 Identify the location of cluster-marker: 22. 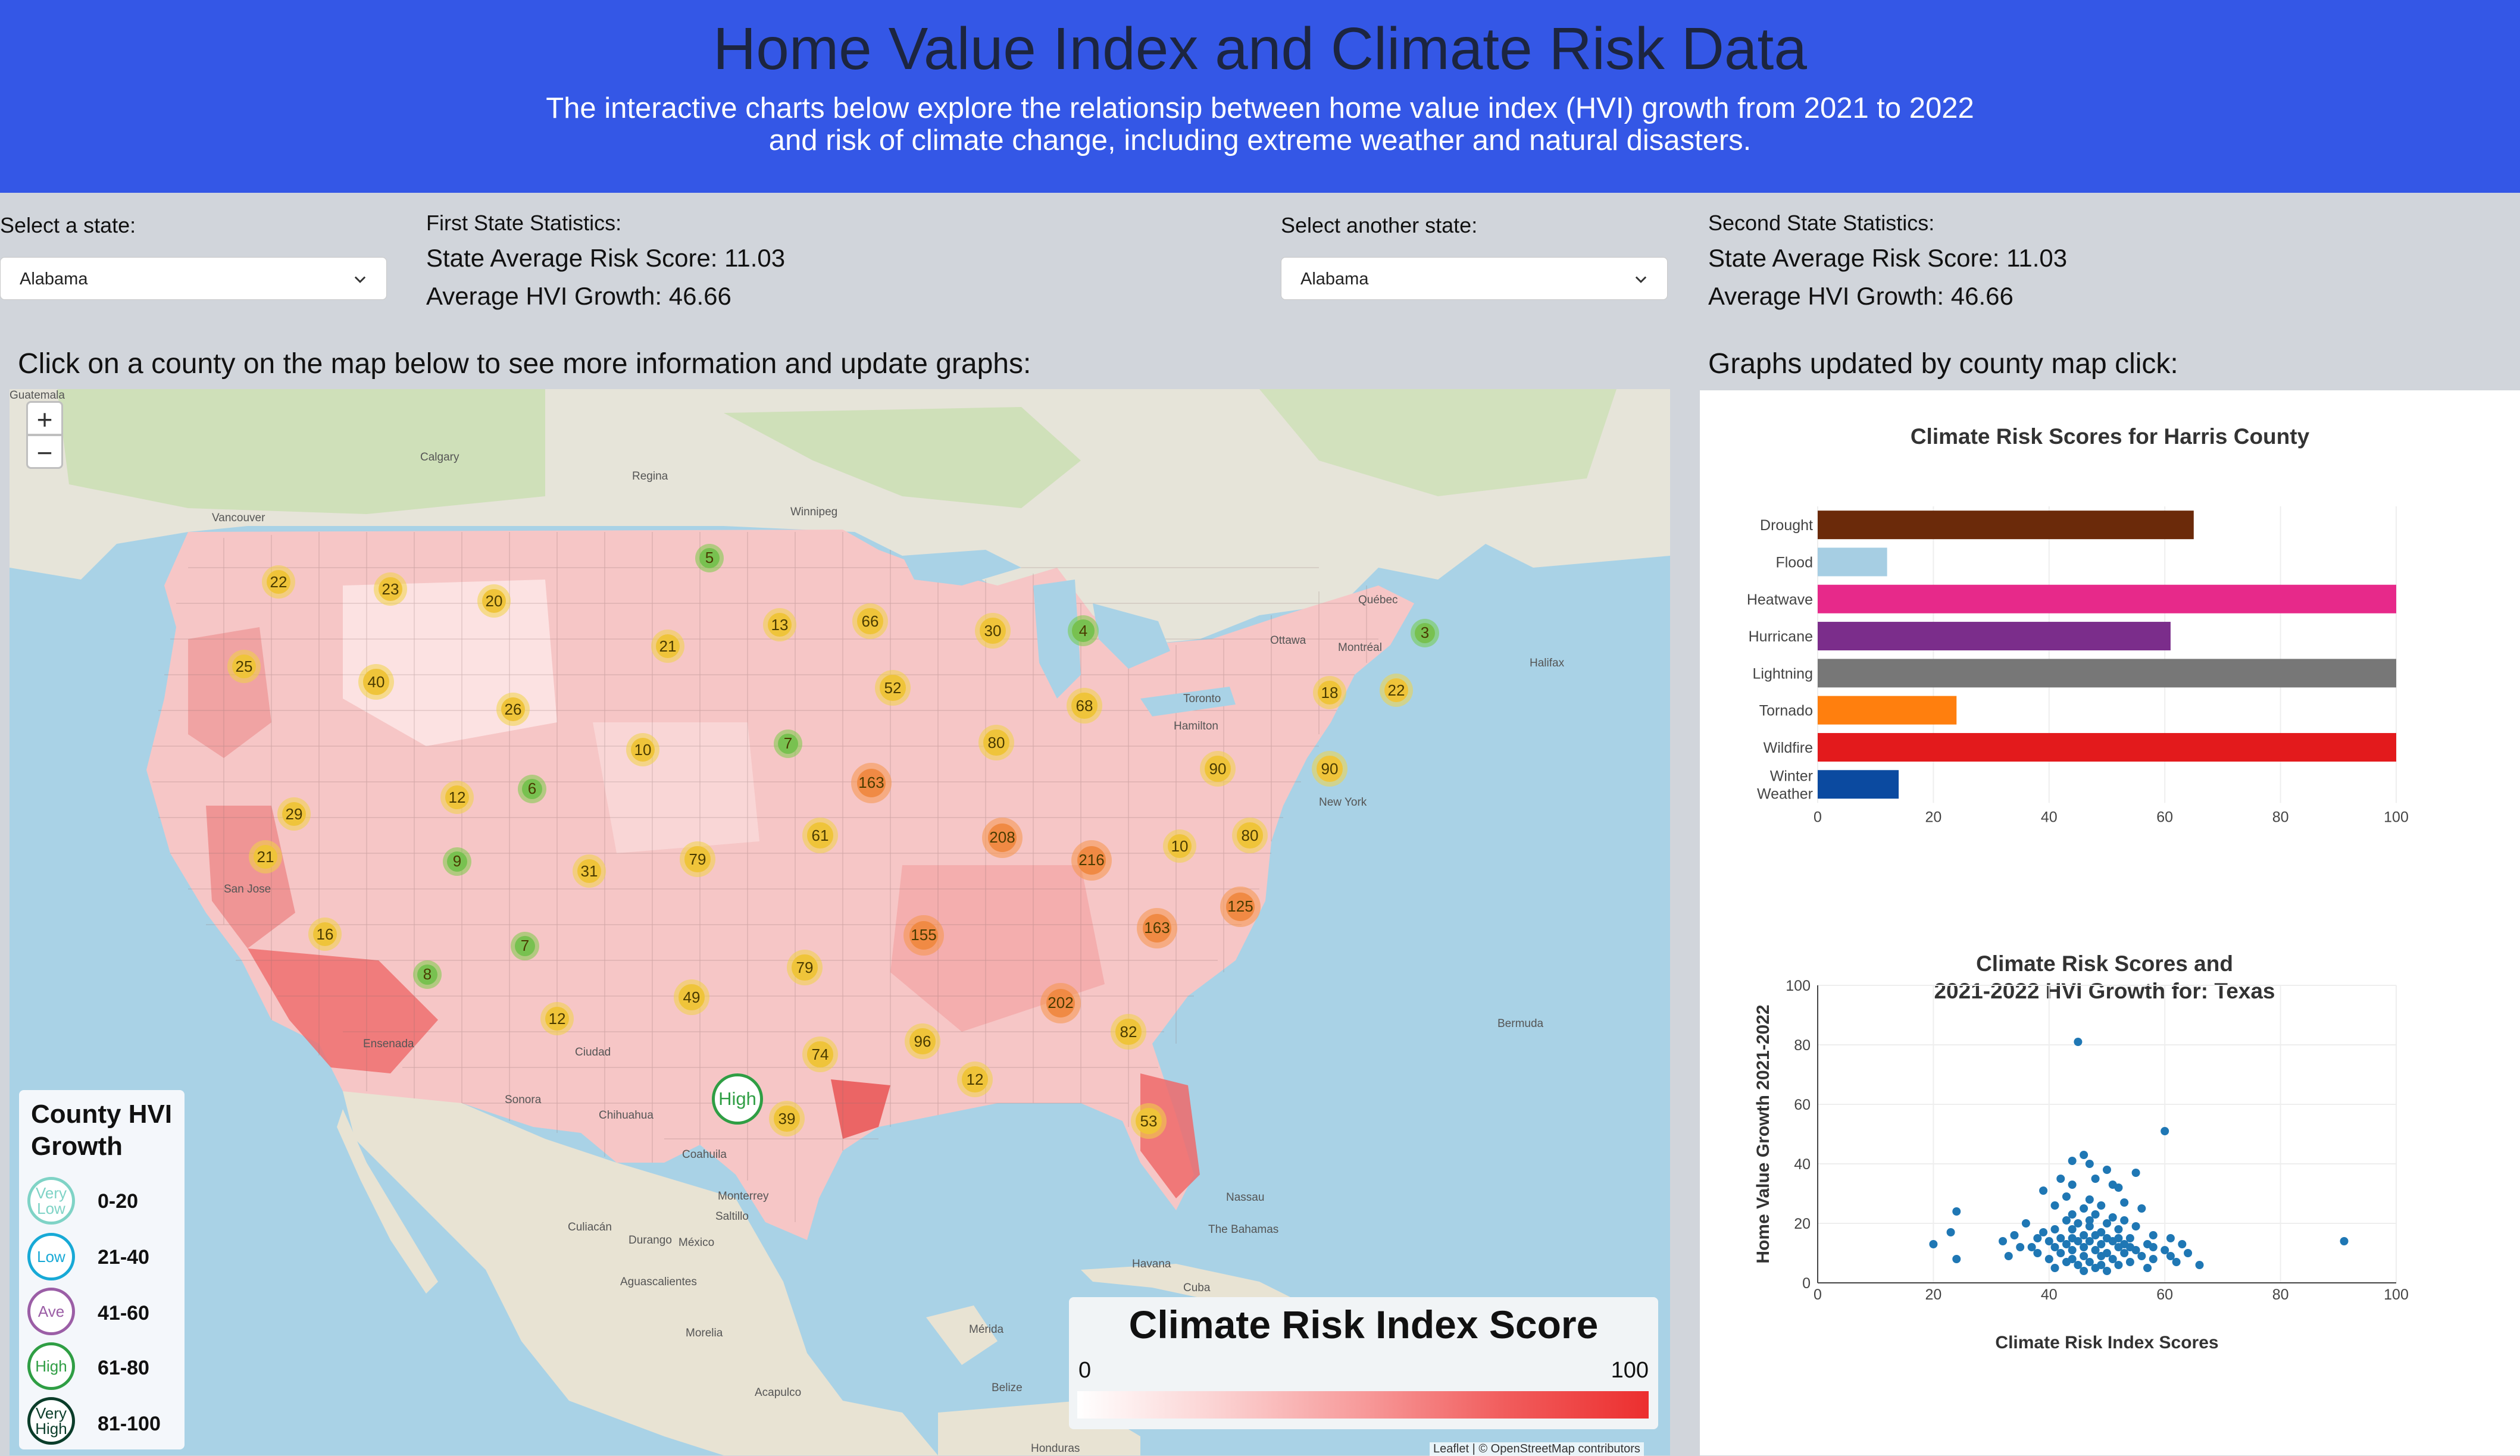
(1396, 690).